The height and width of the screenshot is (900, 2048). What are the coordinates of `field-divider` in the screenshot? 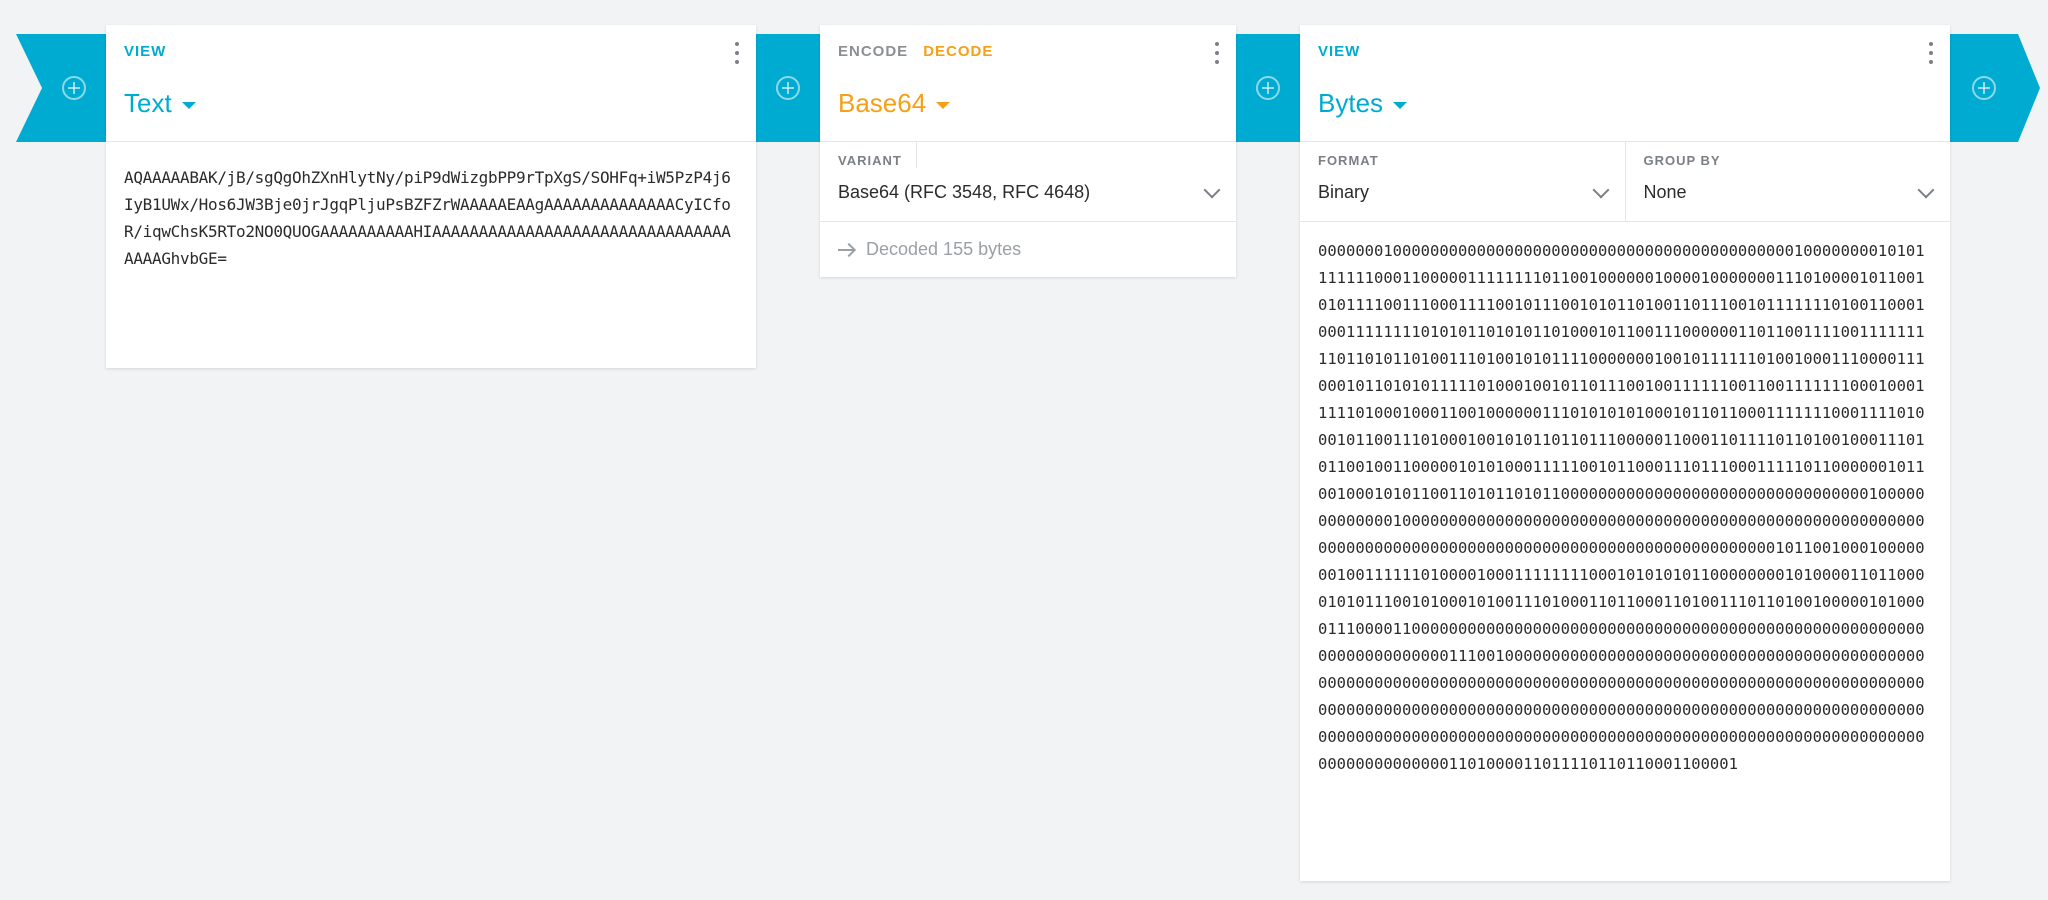 It's located at (916, 155).